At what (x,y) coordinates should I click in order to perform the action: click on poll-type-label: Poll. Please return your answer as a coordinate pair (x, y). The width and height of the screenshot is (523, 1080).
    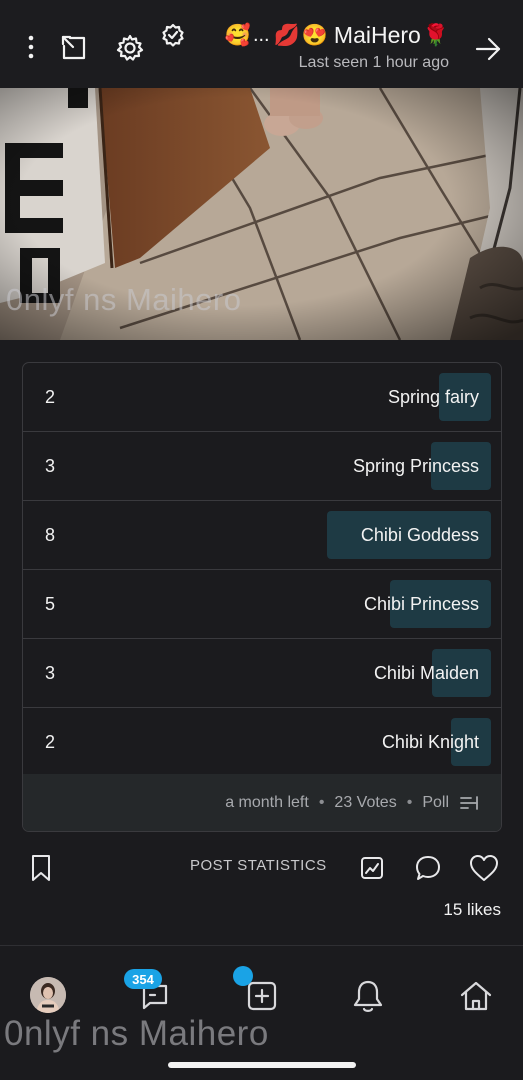
    Looking at the image, I should click on (435, 802).